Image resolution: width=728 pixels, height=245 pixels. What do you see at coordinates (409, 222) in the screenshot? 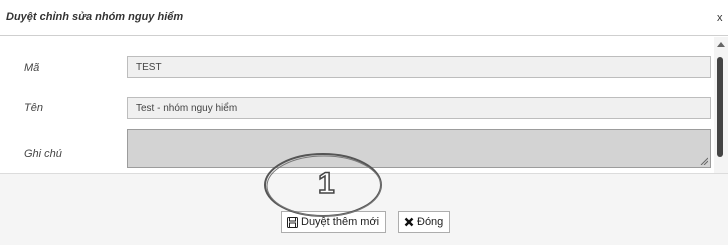
I see `times-icon` at bounding box center [409, 222].